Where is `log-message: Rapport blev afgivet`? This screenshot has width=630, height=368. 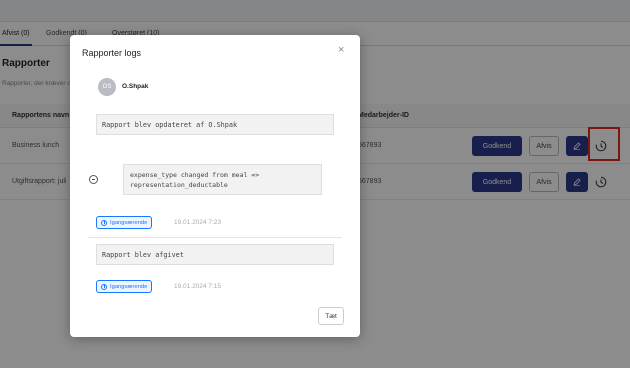 log-message: Rapport blev afgivet is located at coordinates (215, 254).